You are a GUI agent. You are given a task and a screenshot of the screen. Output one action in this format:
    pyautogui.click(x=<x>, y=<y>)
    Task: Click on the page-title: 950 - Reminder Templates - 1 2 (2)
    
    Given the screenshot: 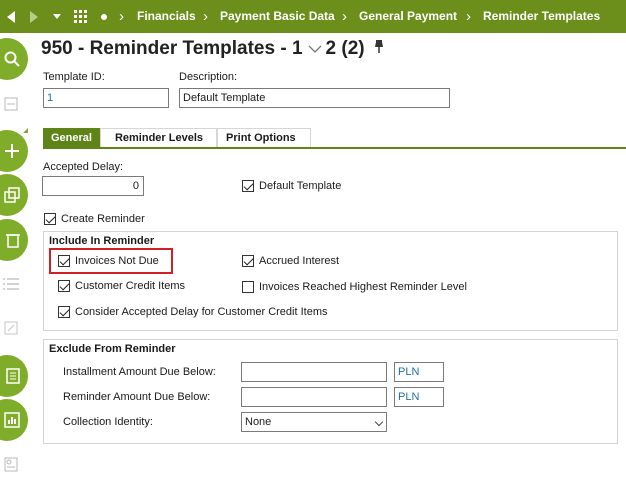 What is the action you would take?
    pyautogui.click(x=213, y=49)
    